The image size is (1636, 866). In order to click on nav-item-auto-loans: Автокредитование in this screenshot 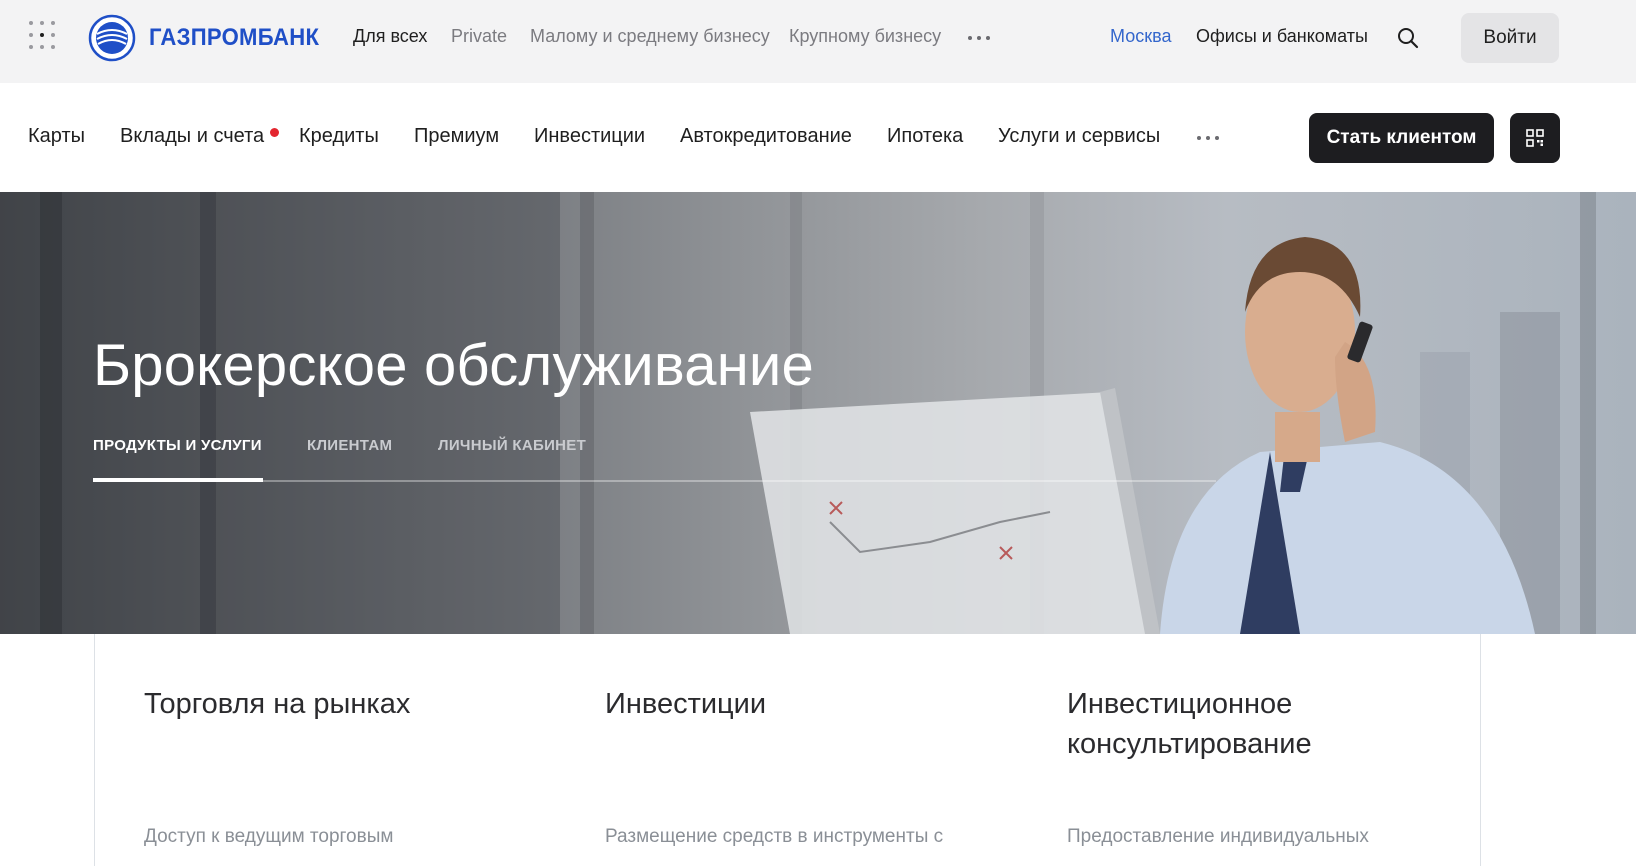, I will do `click(766, 136)`.